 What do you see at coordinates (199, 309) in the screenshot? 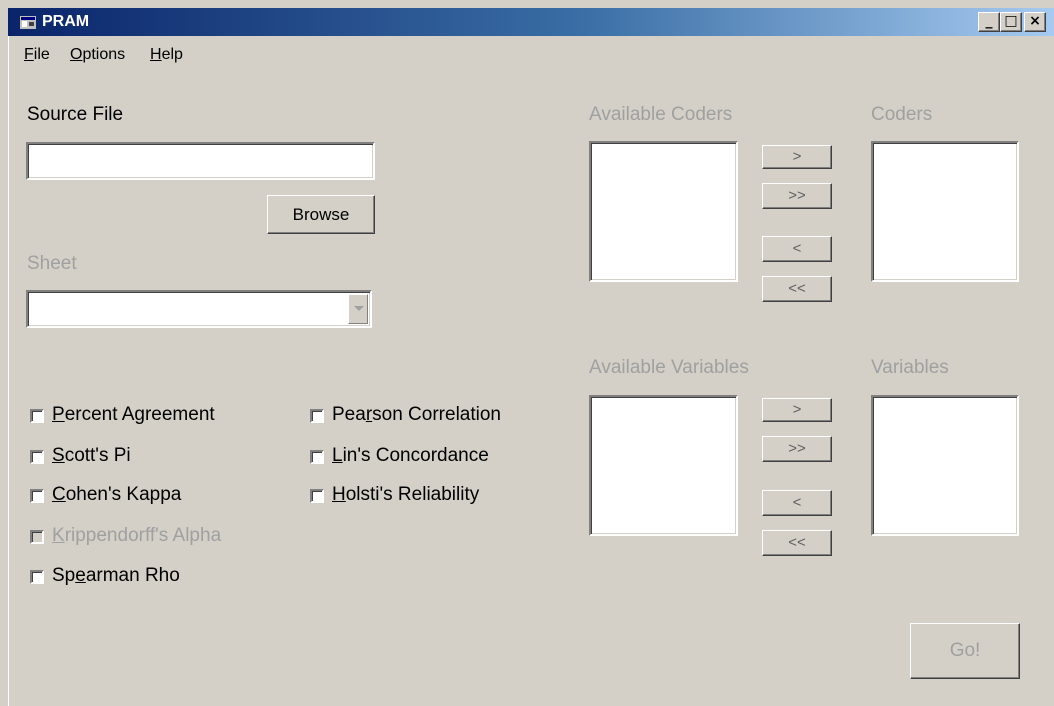
I see `sheet-select` at bounding box center [199, 309].